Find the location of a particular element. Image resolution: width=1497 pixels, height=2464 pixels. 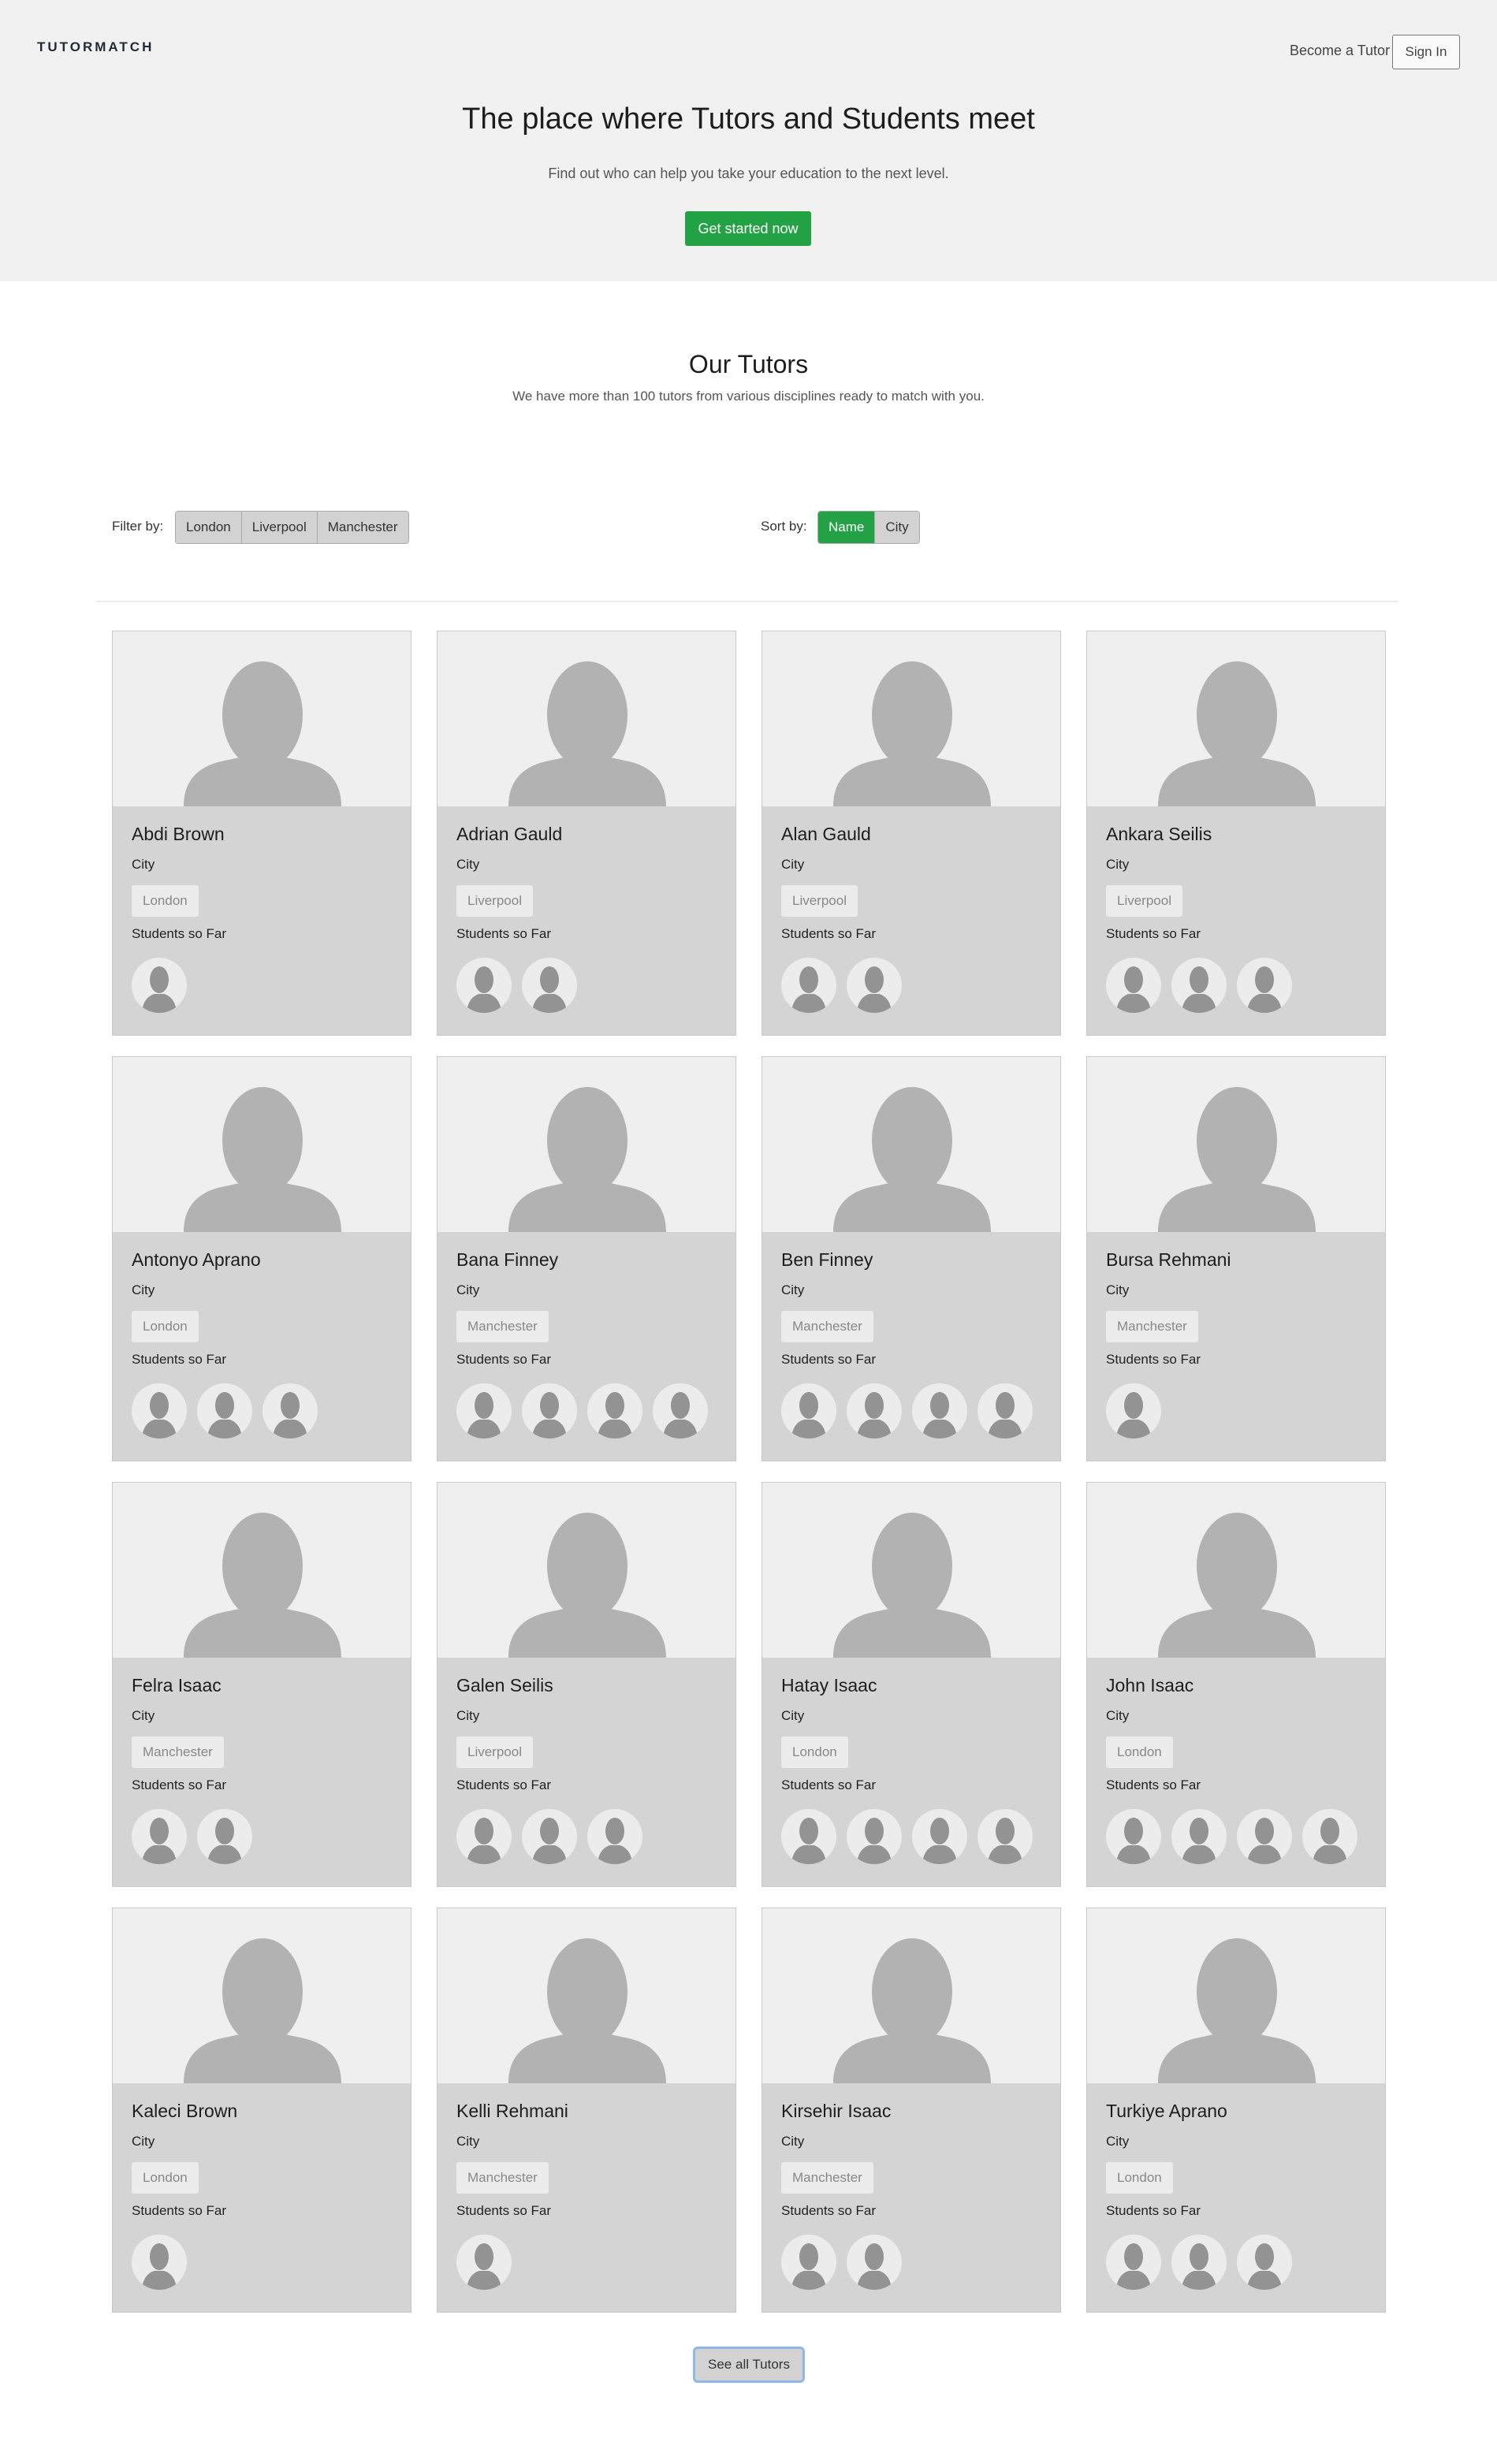

tutor-name: Antonyo Aprano is located at coordinates (196, 1259).